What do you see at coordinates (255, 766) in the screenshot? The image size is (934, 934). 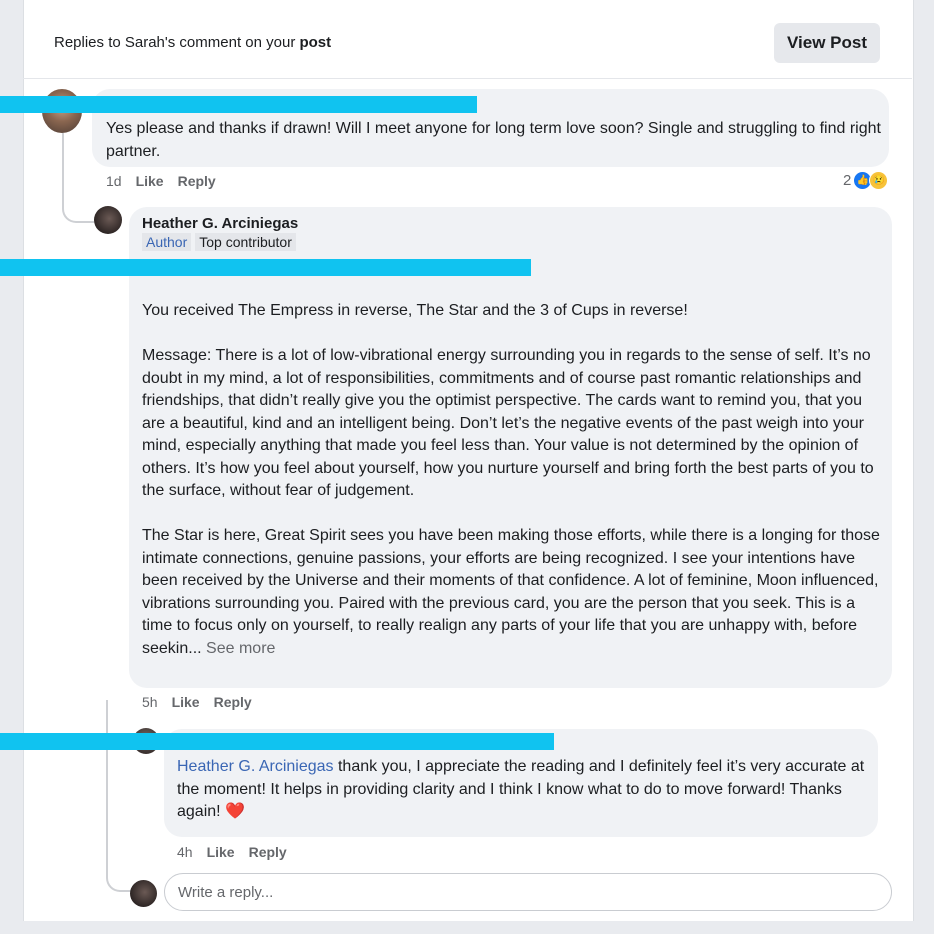 I see `mention-link: Heather G. Arciniegas` at bounding box center [255, 766].